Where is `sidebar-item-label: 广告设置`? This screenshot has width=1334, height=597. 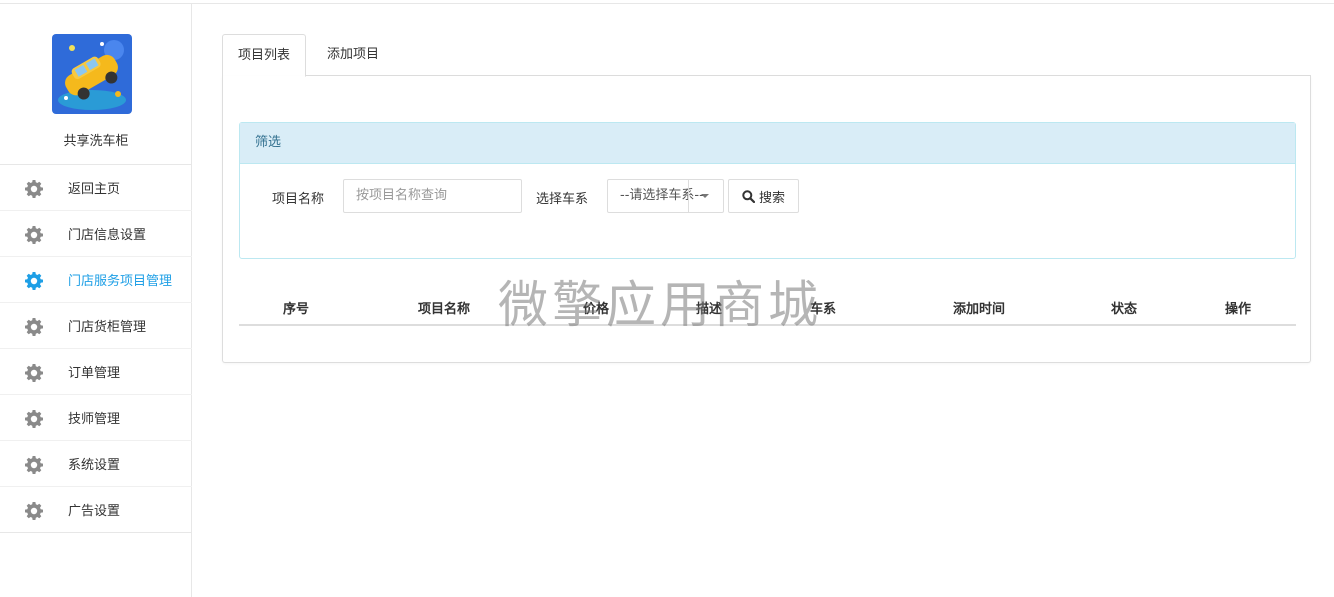 sidebar-item-label: 广告设置 is located at coordinates (94, 511).